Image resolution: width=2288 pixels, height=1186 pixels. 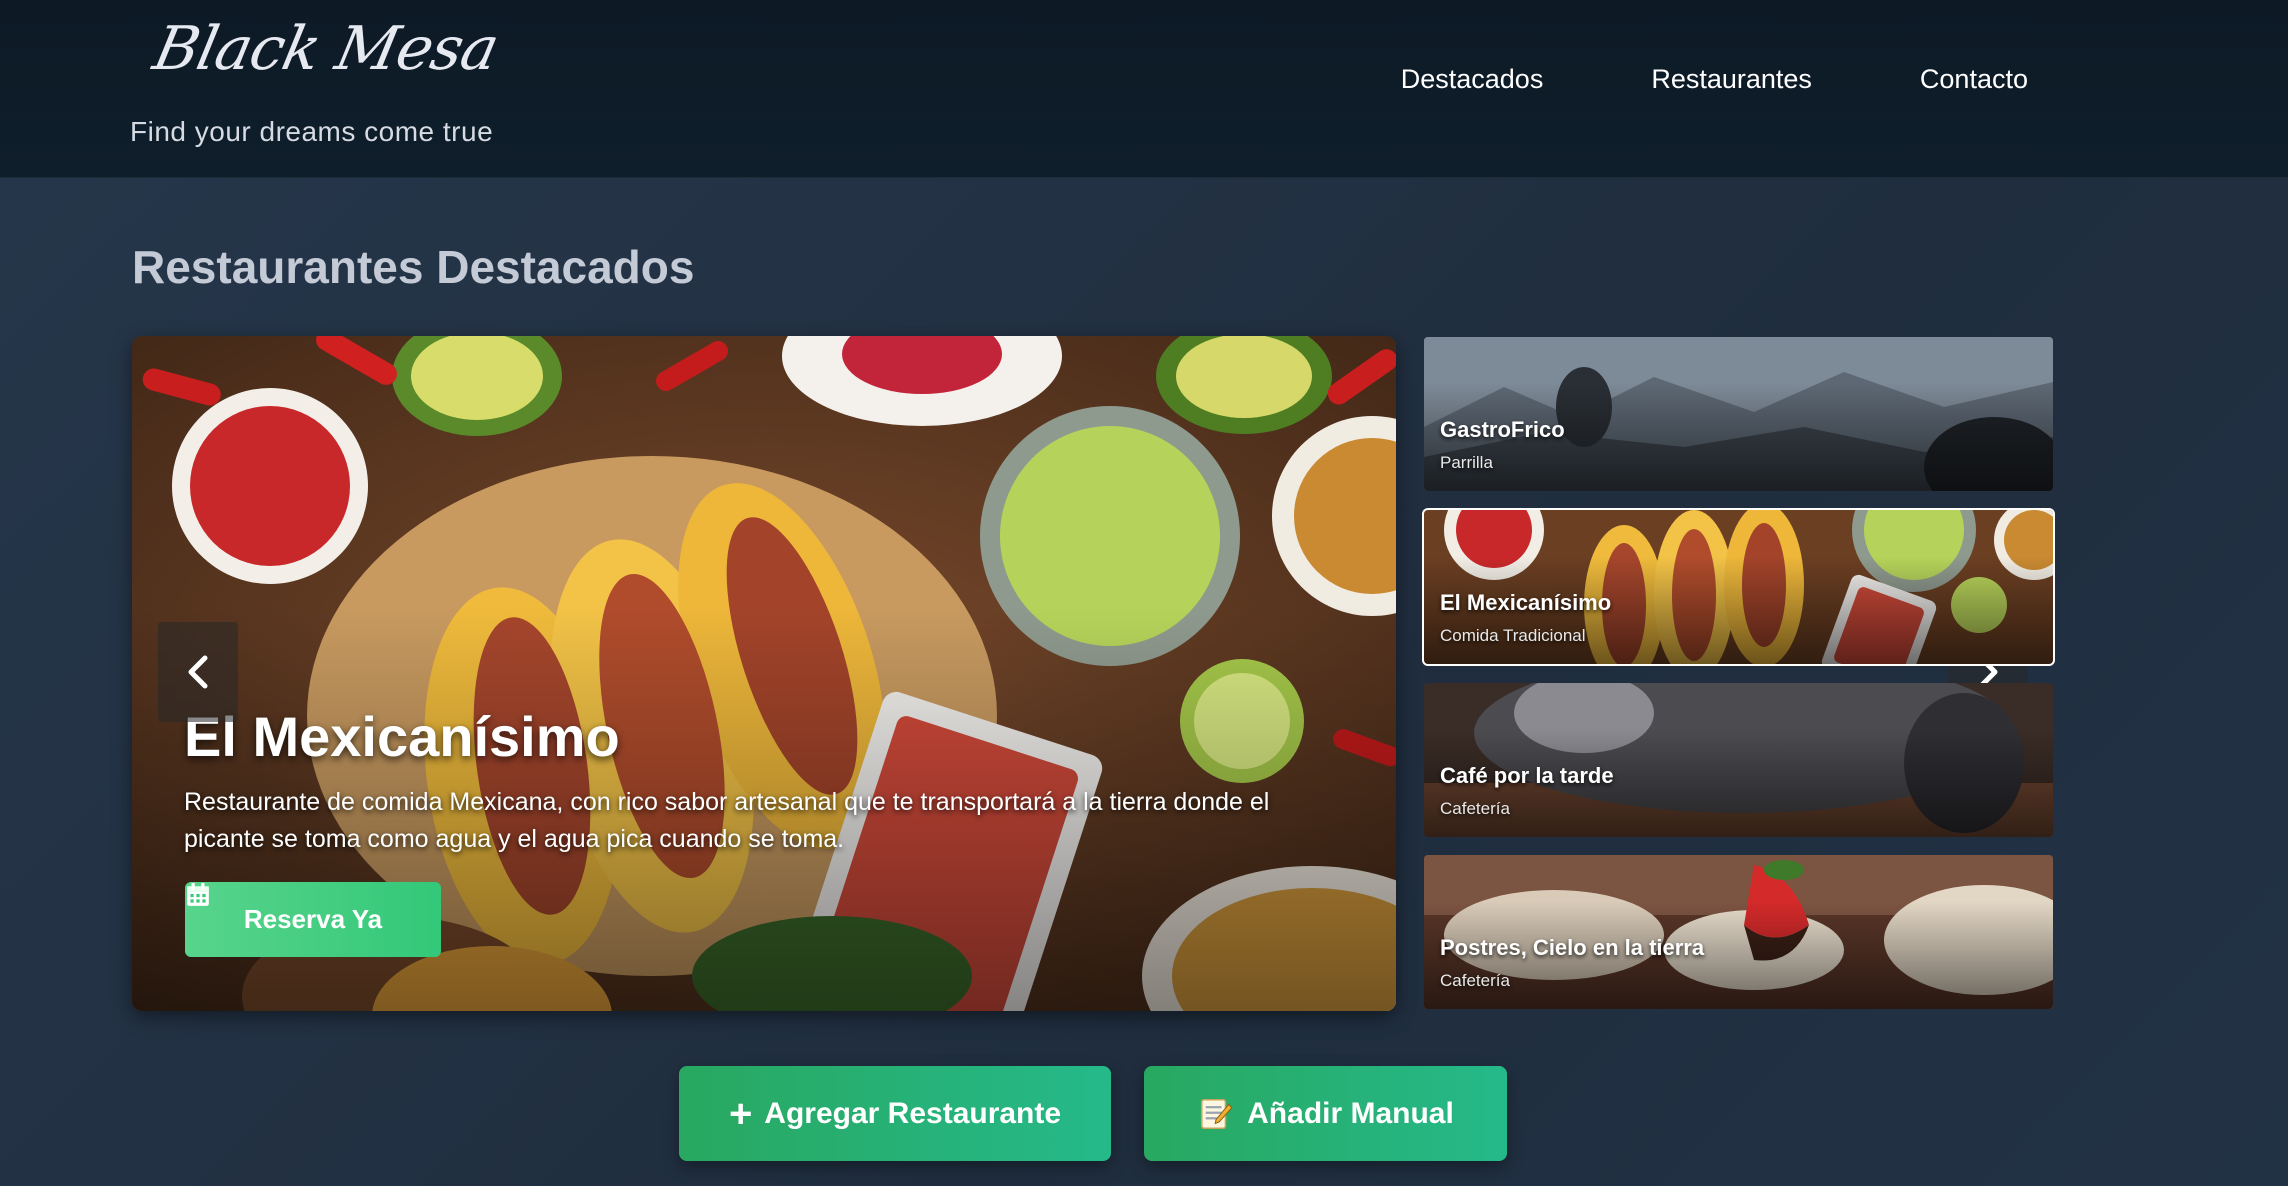 What do you see at coordinates (913, 1113) in the screenshot?
I see `add-restaurant-label: Agregar Restaurante` at bounding box center [913, 1113].